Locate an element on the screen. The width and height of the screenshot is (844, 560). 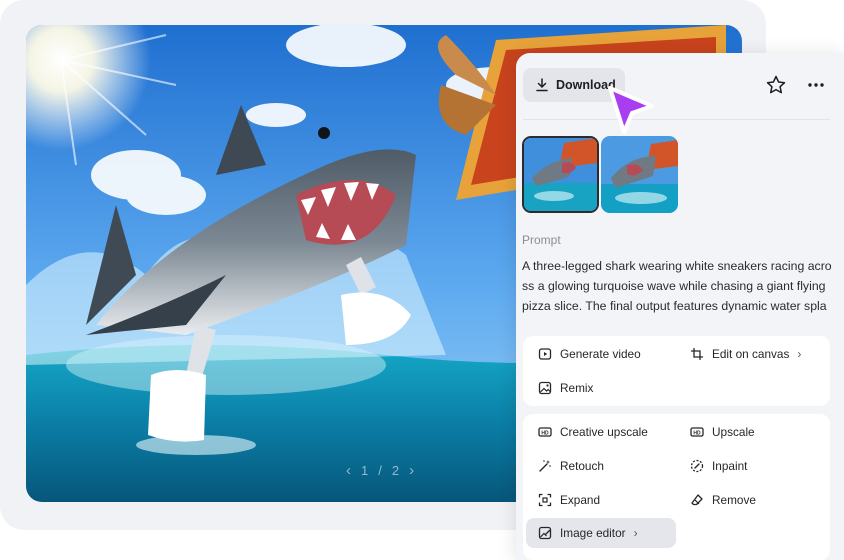
upscale-icon: HD is located at coordinates (697, 432).